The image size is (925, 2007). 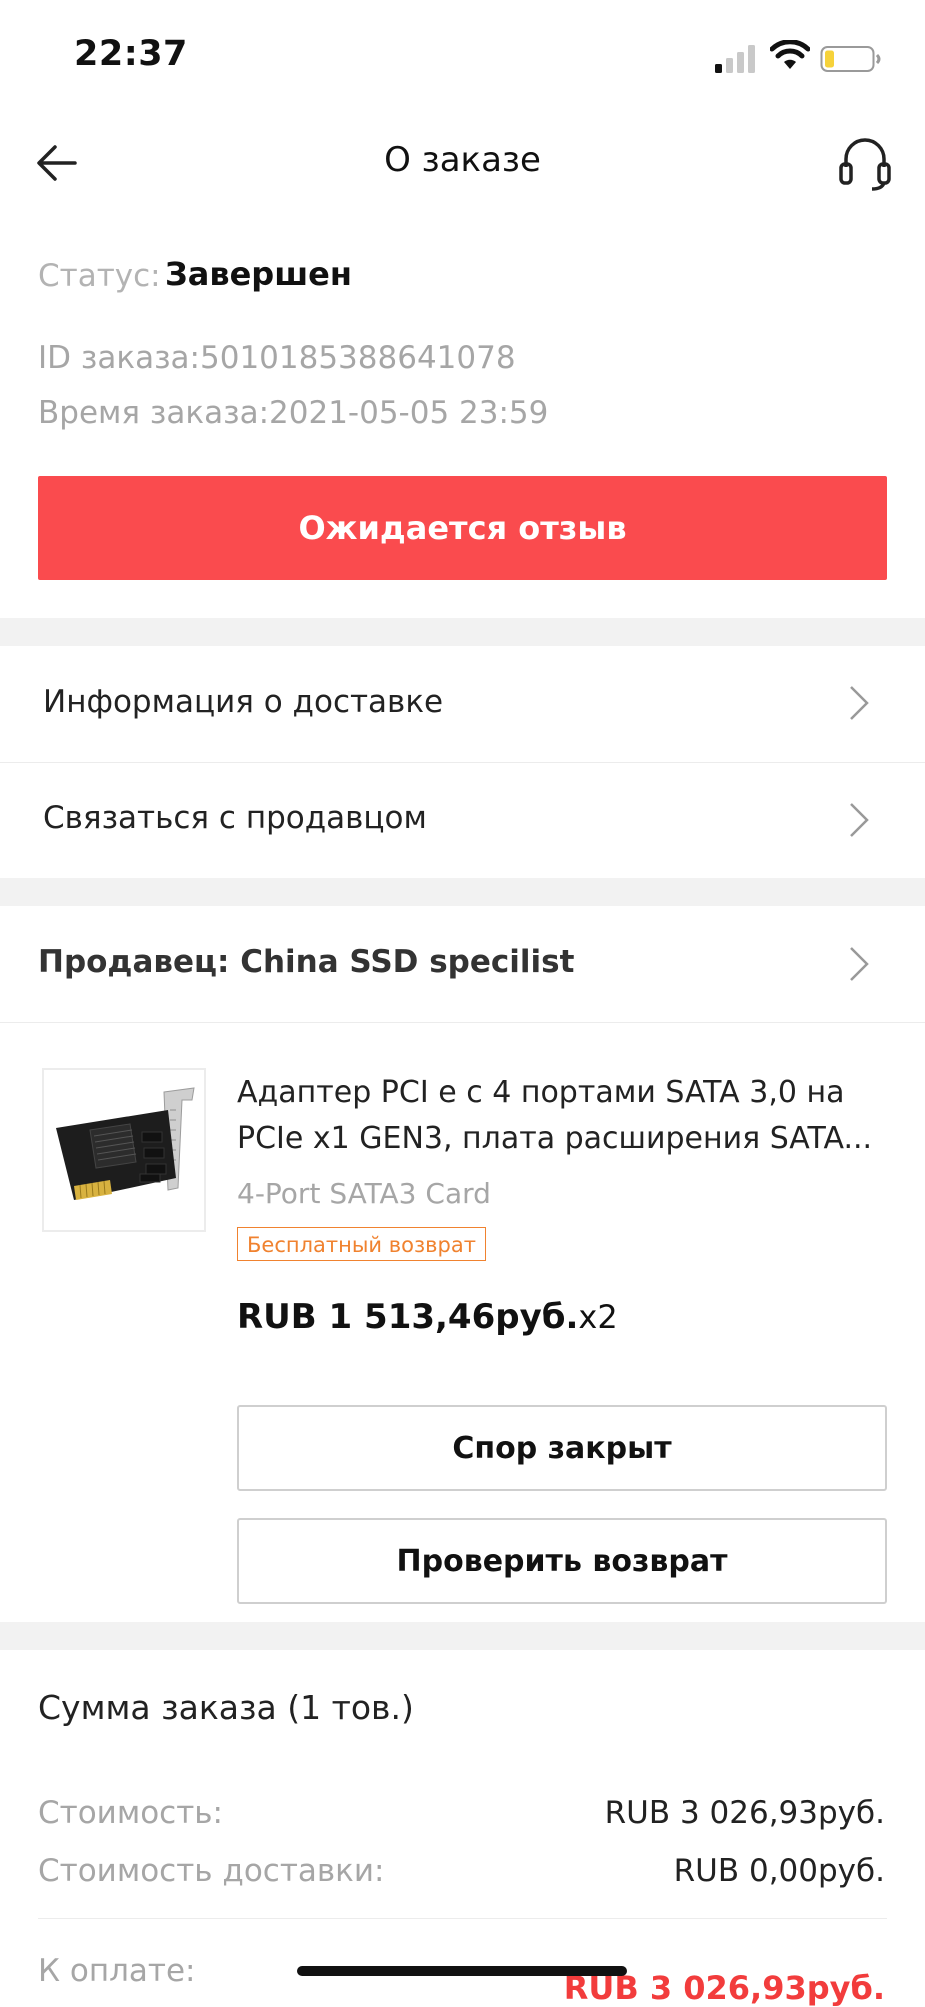 I want to click on page-title: О заказе, so click(x=462, y=160).